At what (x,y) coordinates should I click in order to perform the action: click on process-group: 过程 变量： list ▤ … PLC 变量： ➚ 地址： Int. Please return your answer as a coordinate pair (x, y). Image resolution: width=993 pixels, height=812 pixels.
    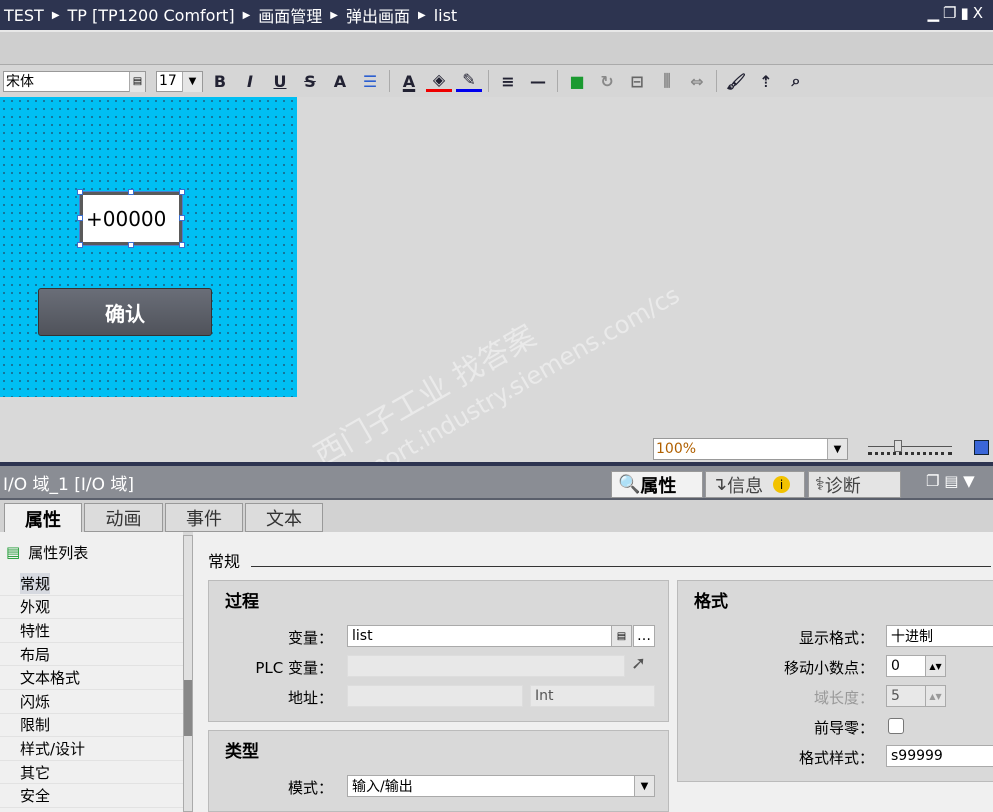
    Looking at the image, I should click on (438, 651).